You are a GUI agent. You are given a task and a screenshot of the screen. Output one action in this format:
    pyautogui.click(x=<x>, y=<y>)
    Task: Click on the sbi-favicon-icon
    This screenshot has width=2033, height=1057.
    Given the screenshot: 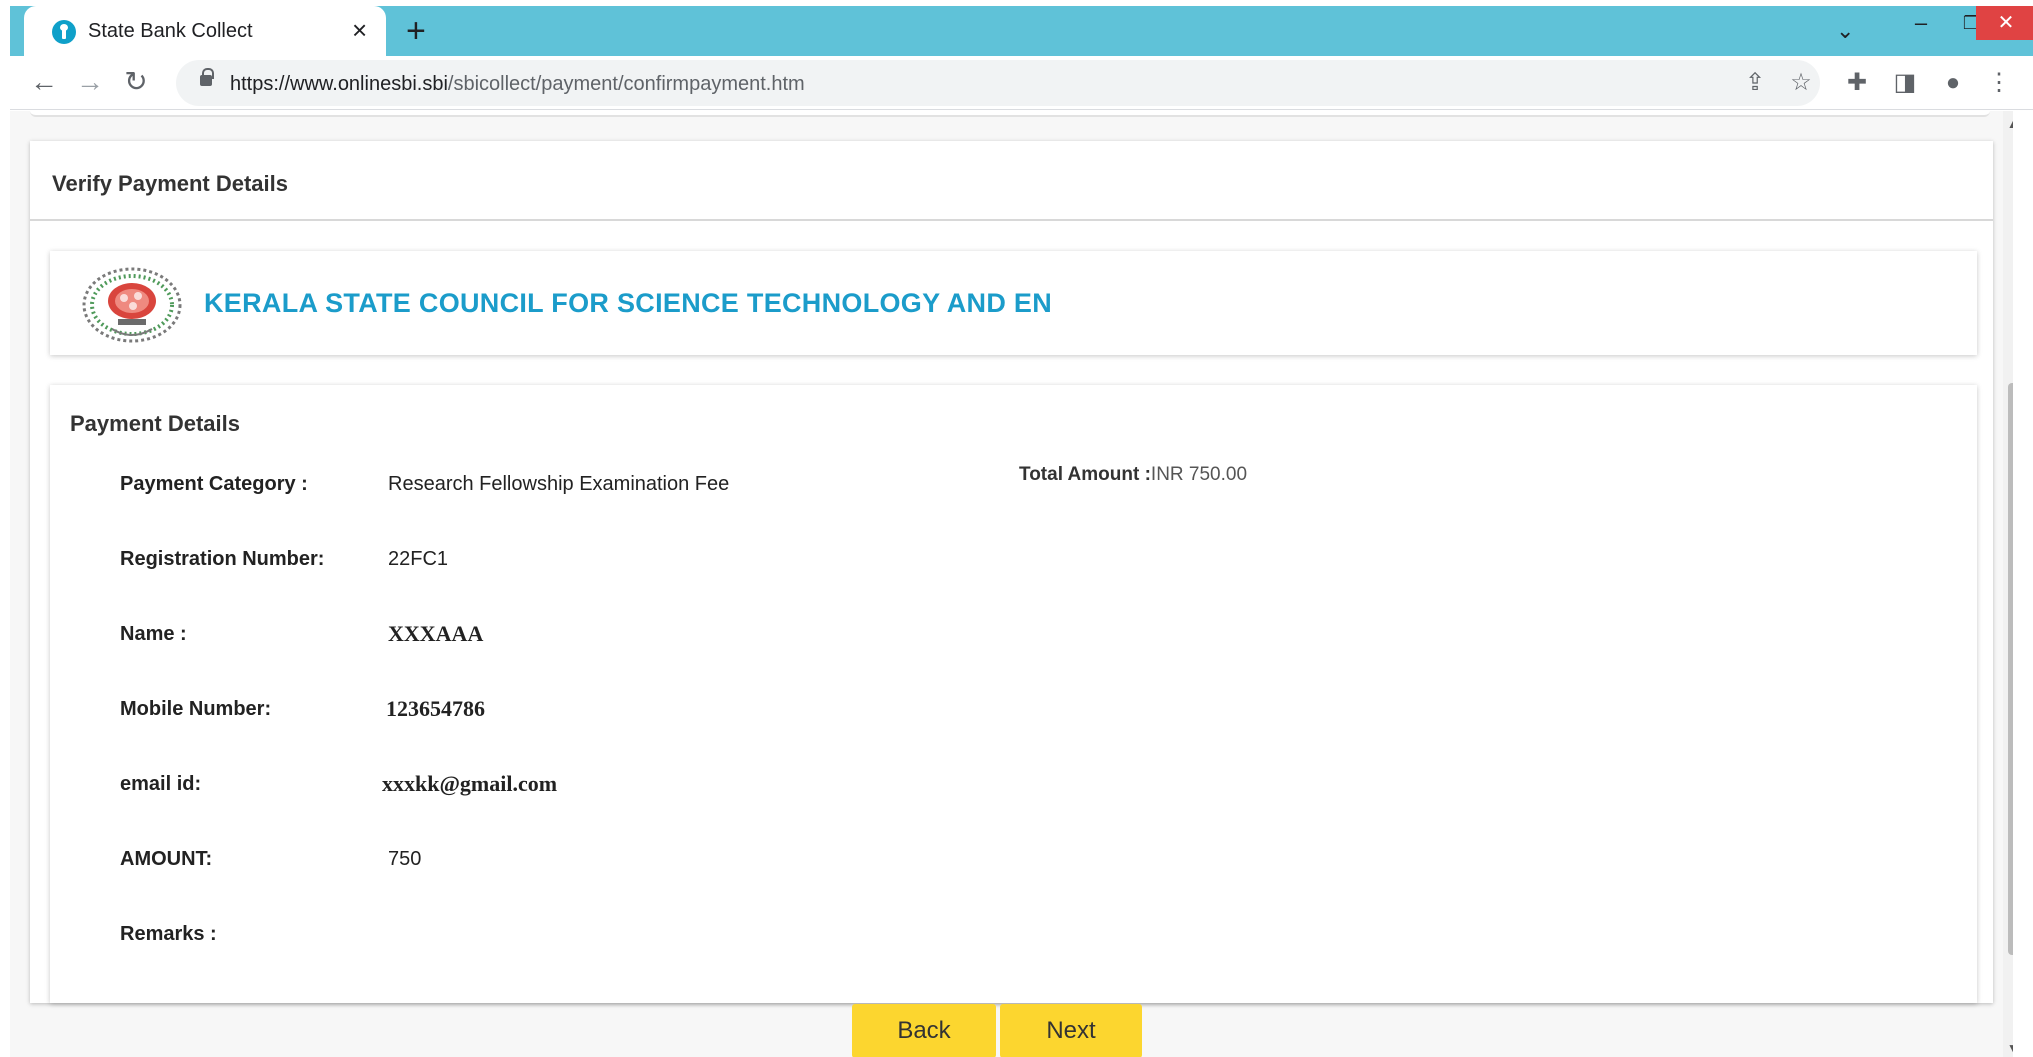 What is the action you would take?
    pyautogui.click(x=64, y=32)
    